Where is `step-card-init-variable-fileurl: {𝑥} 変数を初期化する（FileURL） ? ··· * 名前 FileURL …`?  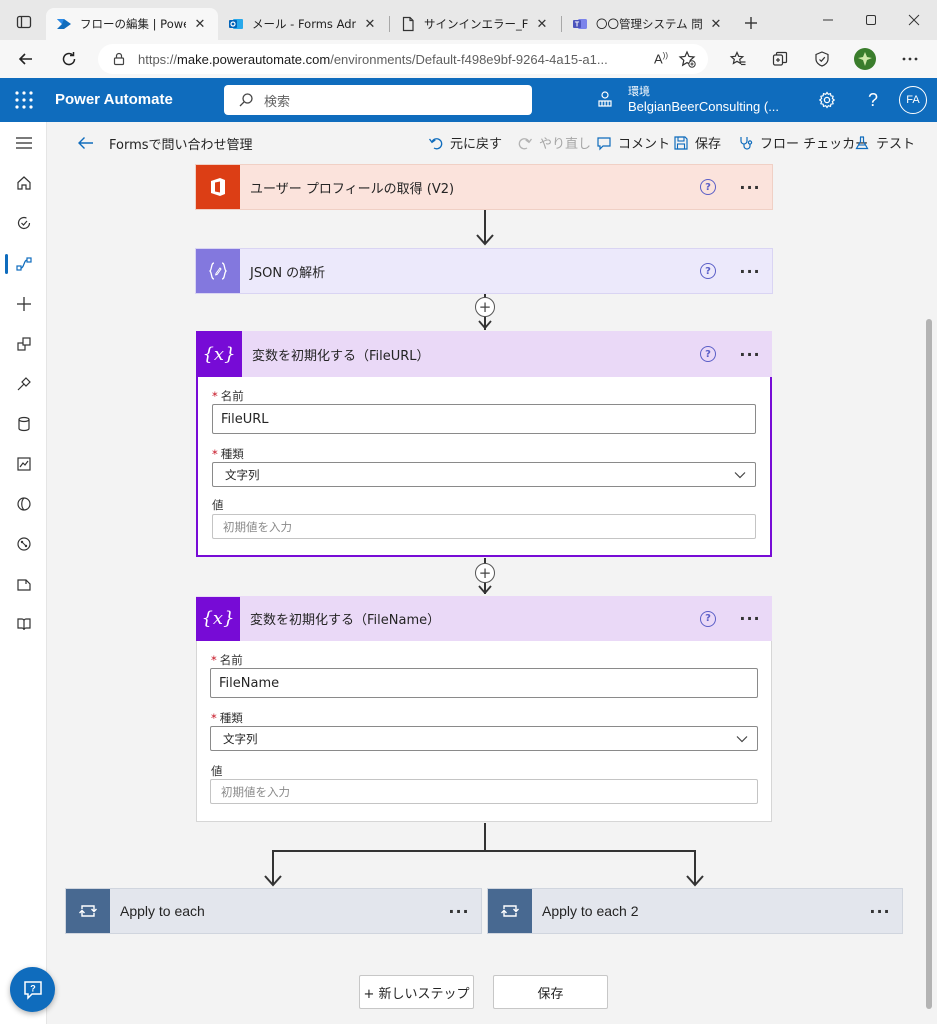
step-card-init-variable-fileurl: {𝑥} 変数を初期化する（FileURL） ? ··· * 名前 FileURL … is located at coordinates (484, 444).